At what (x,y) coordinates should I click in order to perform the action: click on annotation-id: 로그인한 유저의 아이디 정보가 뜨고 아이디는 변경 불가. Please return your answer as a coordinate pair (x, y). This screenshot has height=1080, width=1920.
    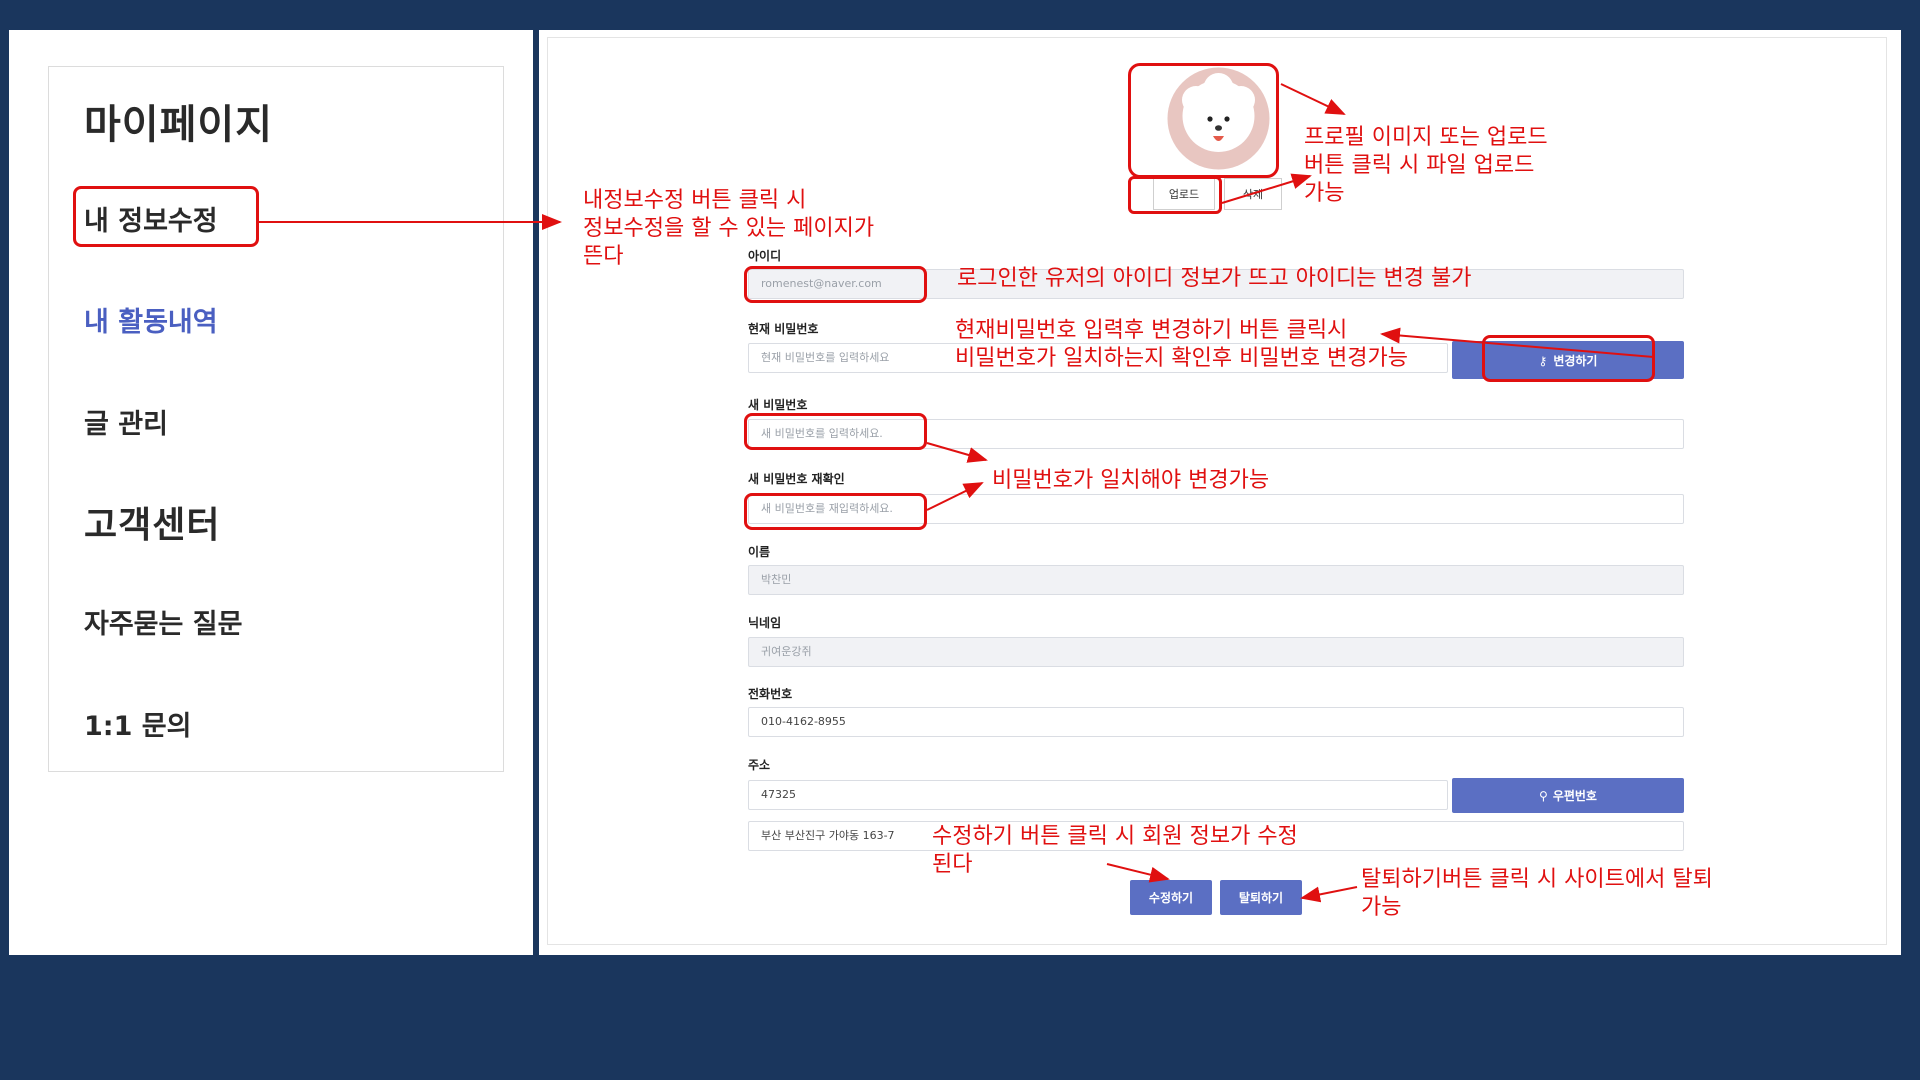
    Looking at the image, I should click on (1214, 278).